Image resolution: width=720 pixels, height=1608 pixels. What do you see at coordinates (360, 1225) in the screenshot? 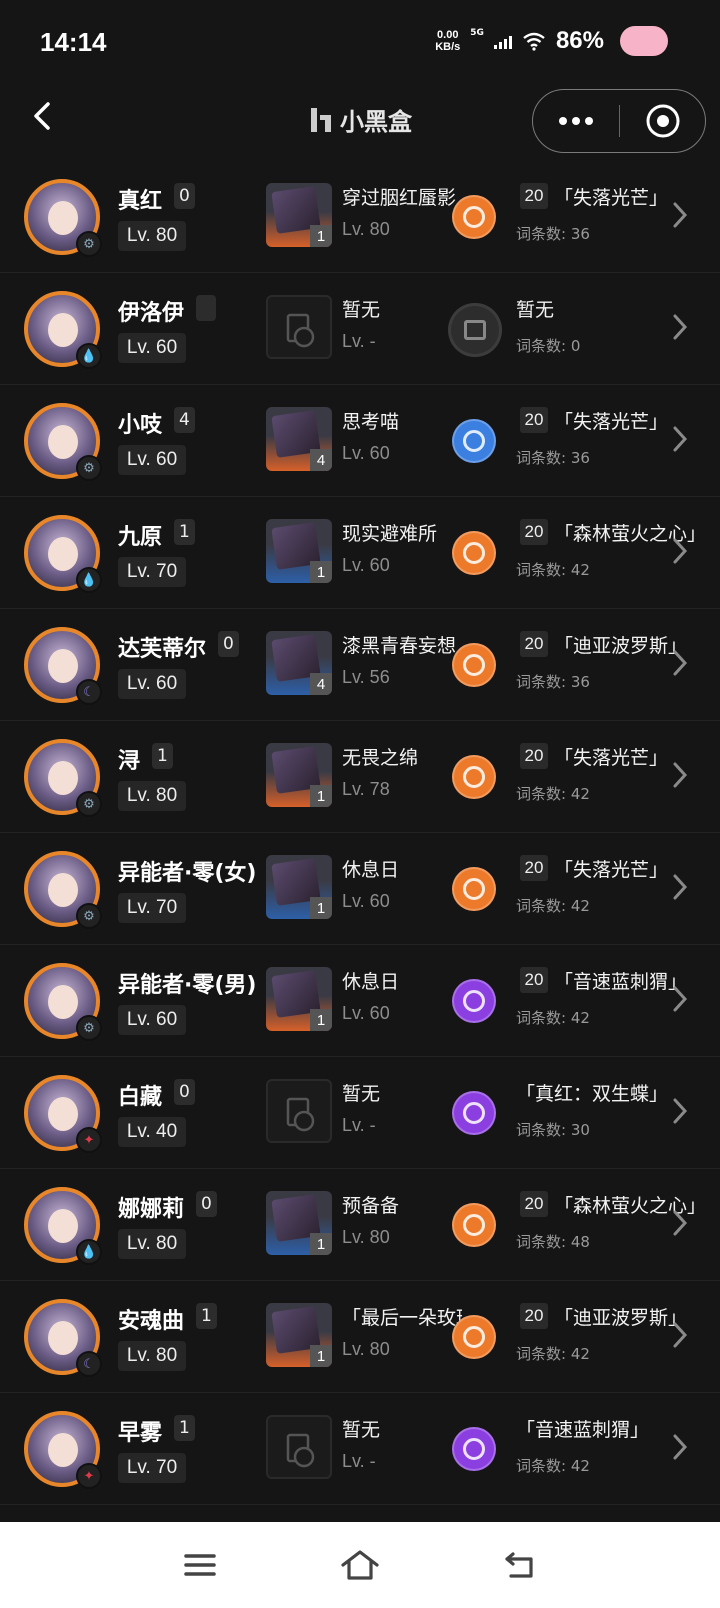
I see `character-row: 💧 娜娜莉 0 Lv. 80 1 预备备 Lv. 80 20 「森林萤火之心」 词条数: 48` at bounding box center [360, 1225].